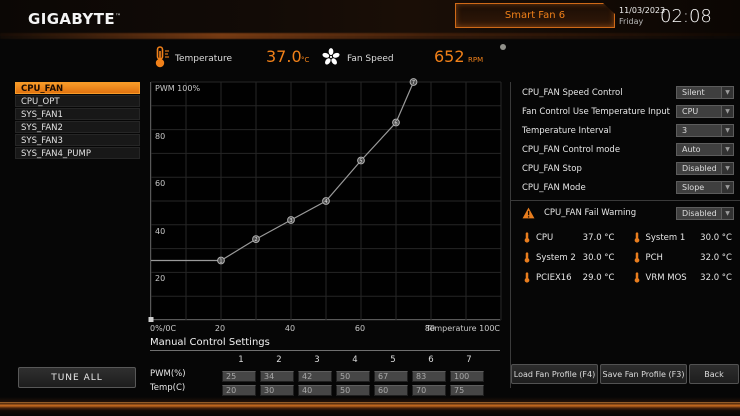 The width and height of the screenshot is (740, 416). Describe the element at coordinates (545, 237) in the screenshot. I see `sensor-name: CPU` at that location.